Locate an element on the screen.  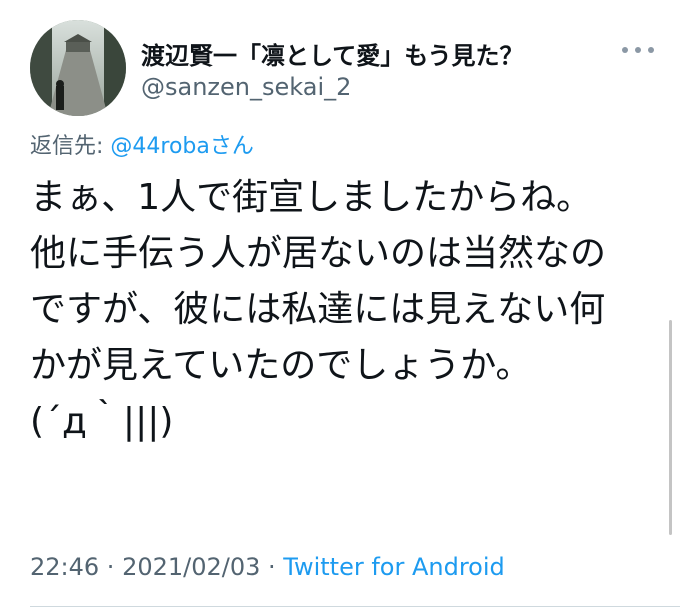
tweet-date: 2021/02/03 is located at coordinates (191, 567).